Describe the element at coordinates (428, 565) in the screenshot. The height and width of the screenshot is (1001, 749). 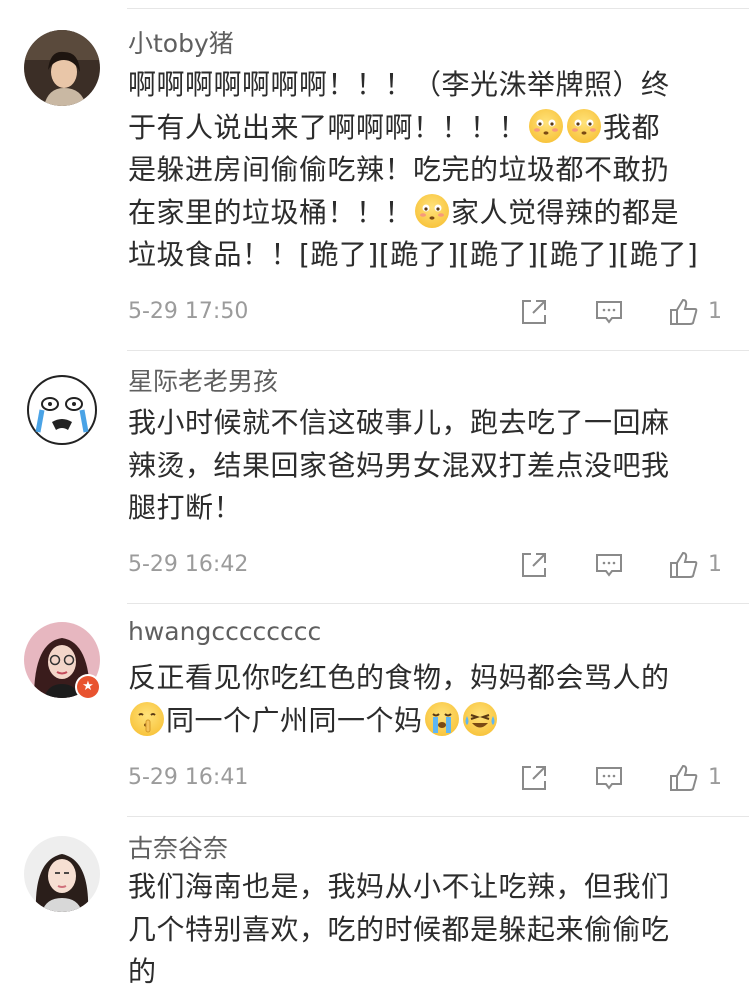
I see `comment-meta: 5-29 16:42 1` at that location.